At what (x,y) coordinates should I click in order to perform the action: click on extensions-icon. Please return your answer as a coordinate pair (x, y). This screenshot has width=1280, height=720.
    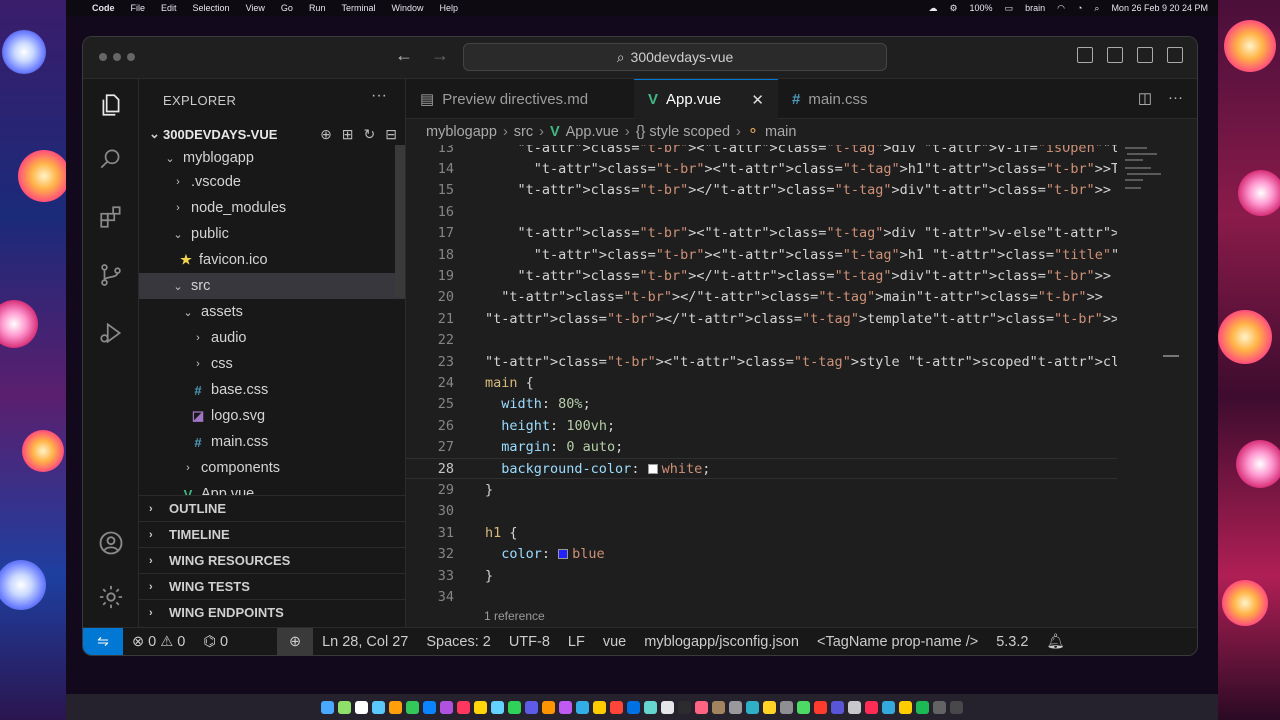
    Looking at the image, I should click on (111, 217).